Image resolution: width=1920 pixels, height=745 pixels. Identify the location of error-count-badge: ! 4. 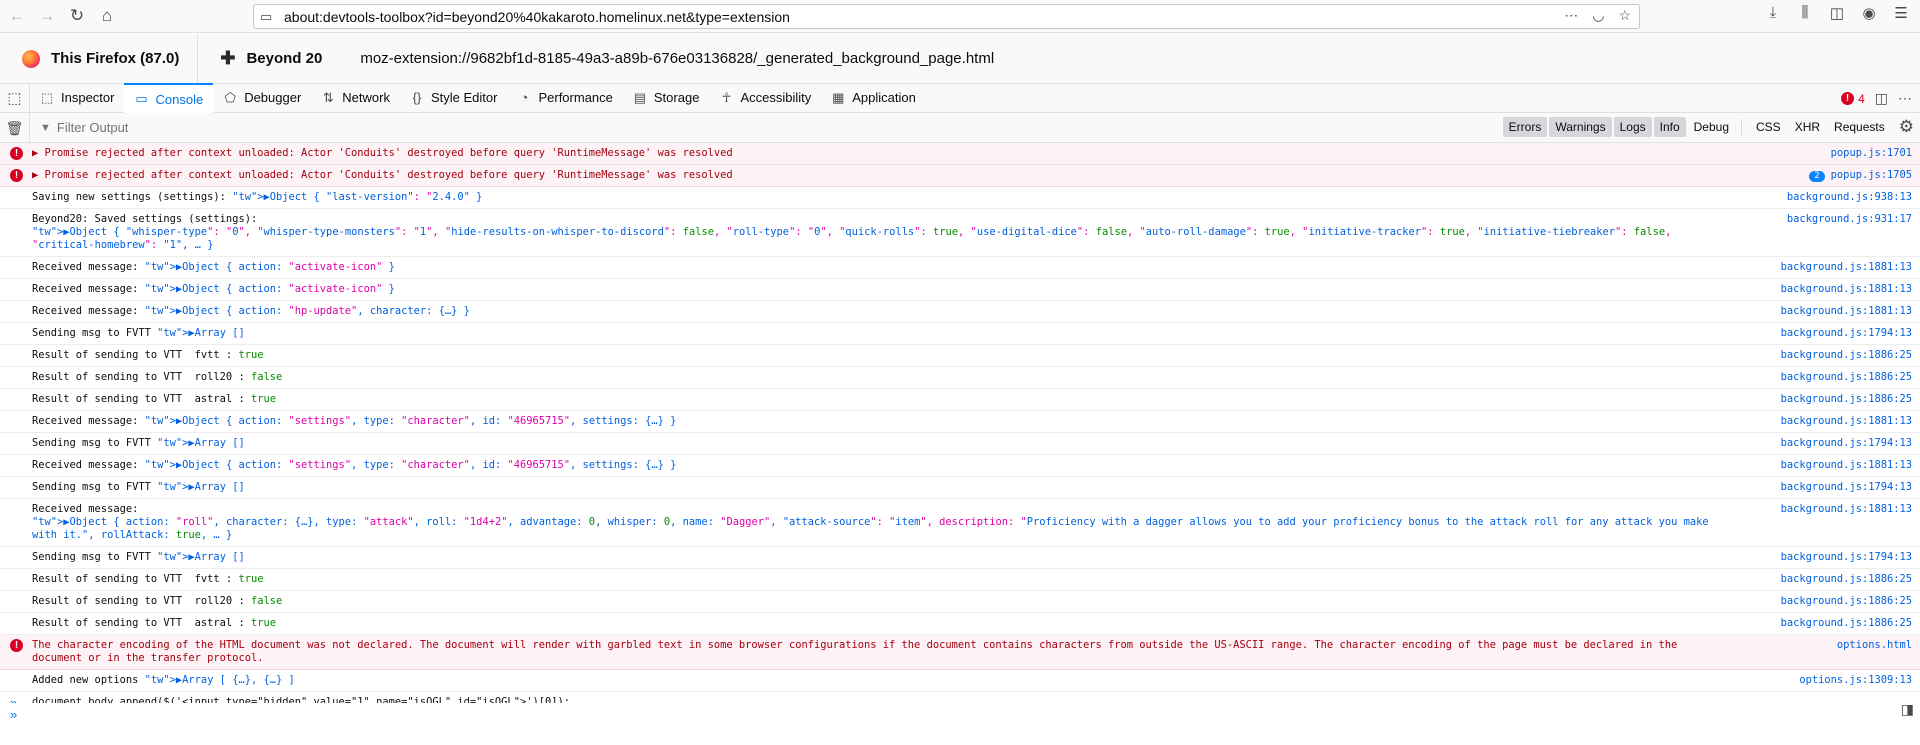
(1853, 99).